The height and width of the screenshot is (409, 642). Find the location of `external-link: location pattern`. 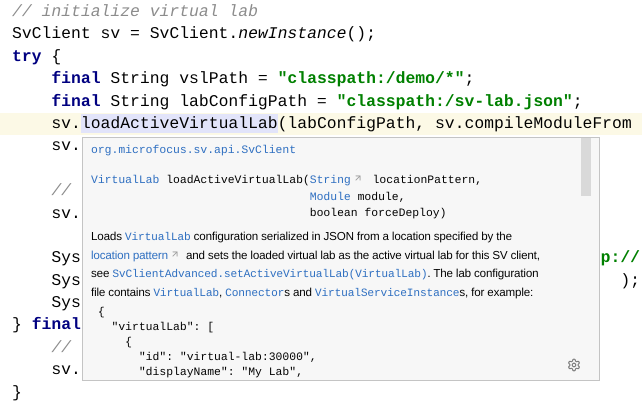

external-link: location pattern is located at coordinates (137, 255).